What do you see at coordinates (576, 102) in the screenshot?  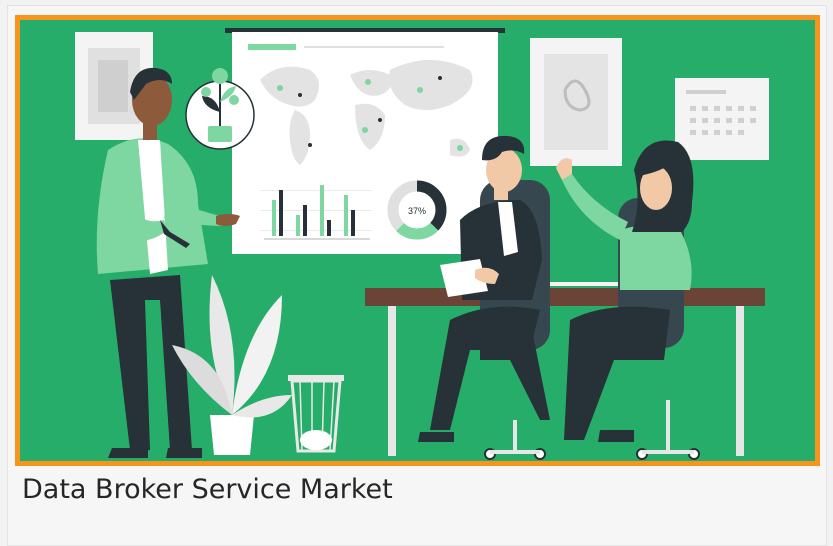 I see `wall-picture-right` at bounding box center [576, 102].